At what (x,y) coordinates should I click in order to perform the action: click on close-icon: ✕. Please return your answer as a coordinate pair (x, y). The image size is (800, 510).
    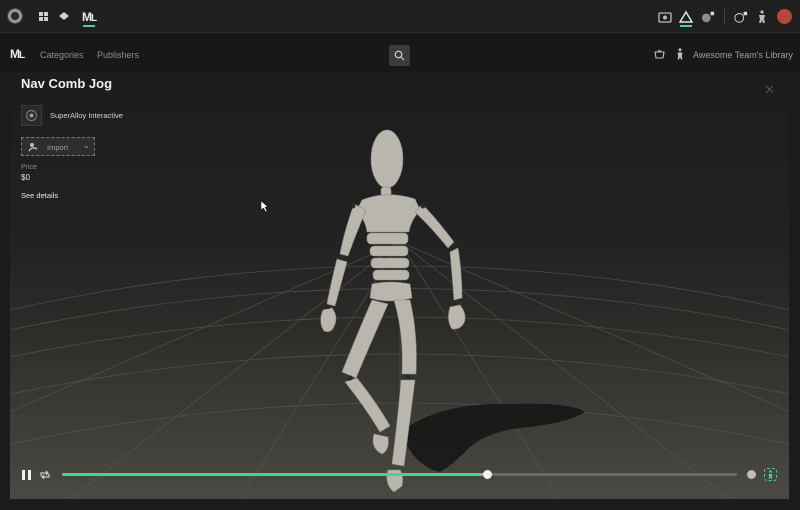
    Looking at the image, I should click on (769, 90).